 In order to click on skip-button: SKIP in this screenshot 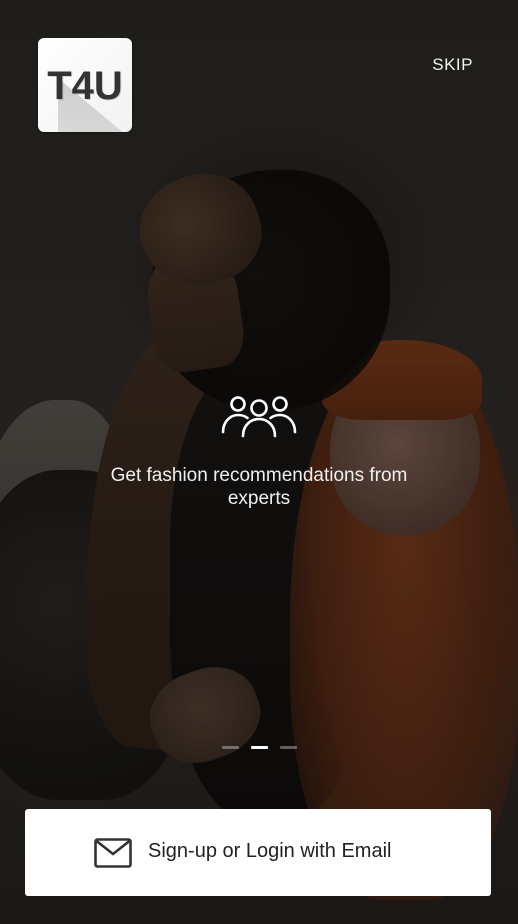, I will do `click(452, 65)`.